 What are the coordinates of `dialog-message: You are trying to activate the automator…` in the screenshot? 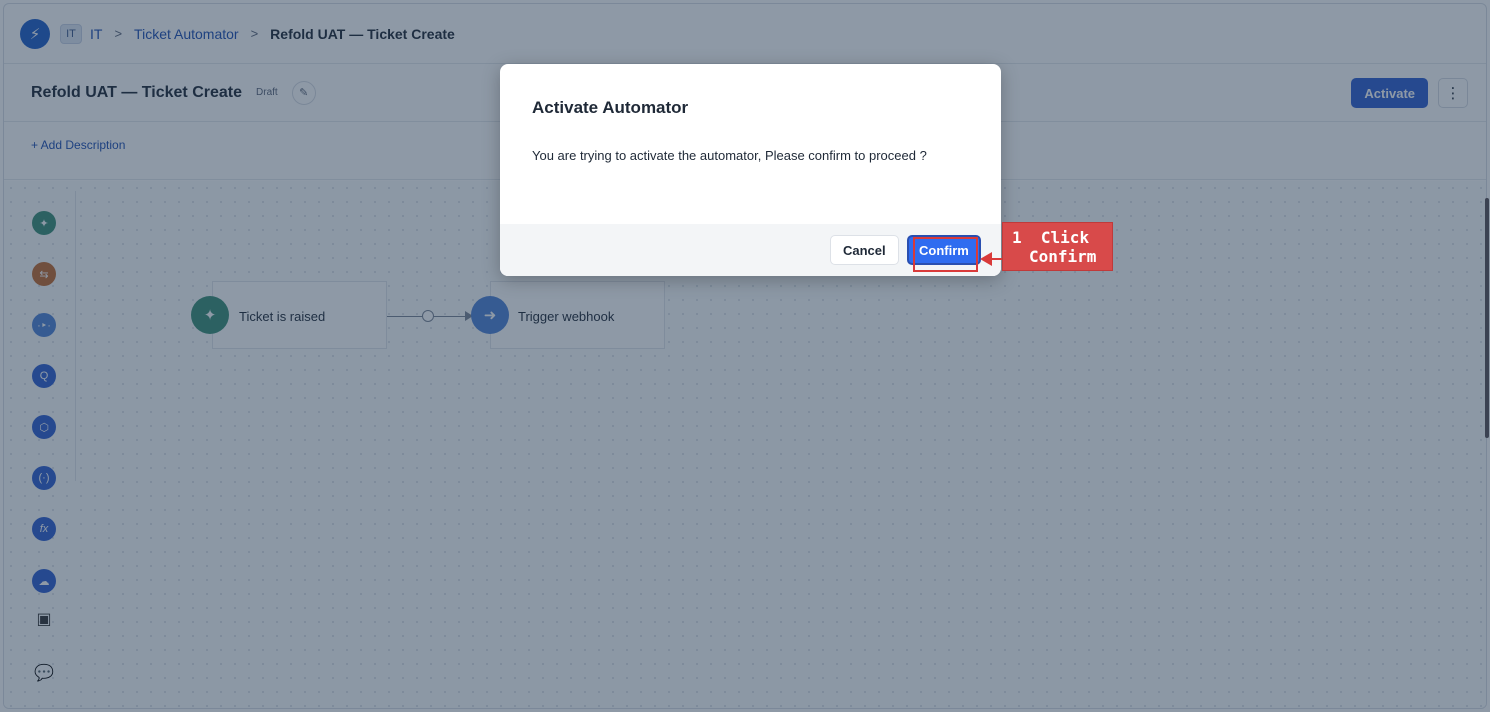 It's located at (729, 155).